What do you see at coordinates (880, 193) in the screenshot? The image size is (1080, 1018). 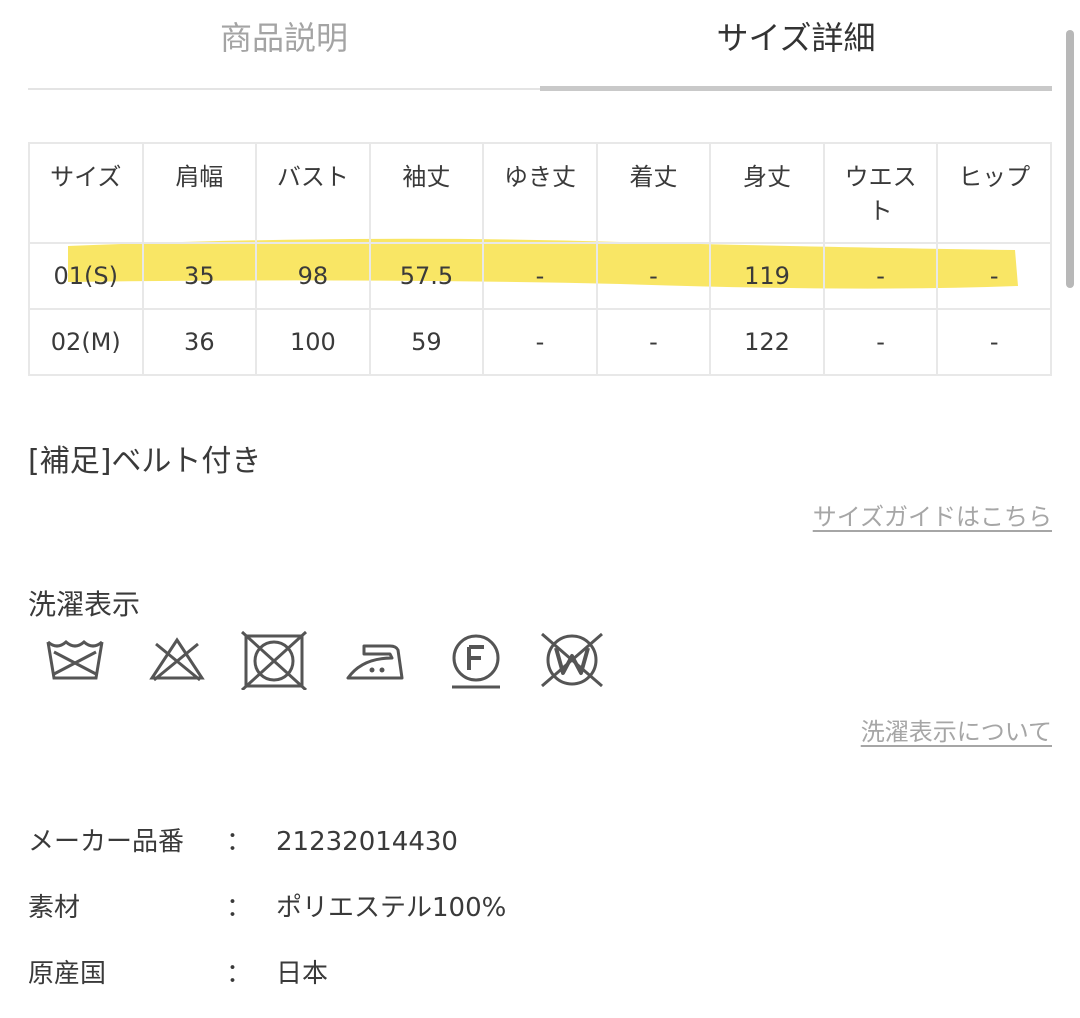 I see `header-waist: ウエスト` at bounding box center [880, 193].